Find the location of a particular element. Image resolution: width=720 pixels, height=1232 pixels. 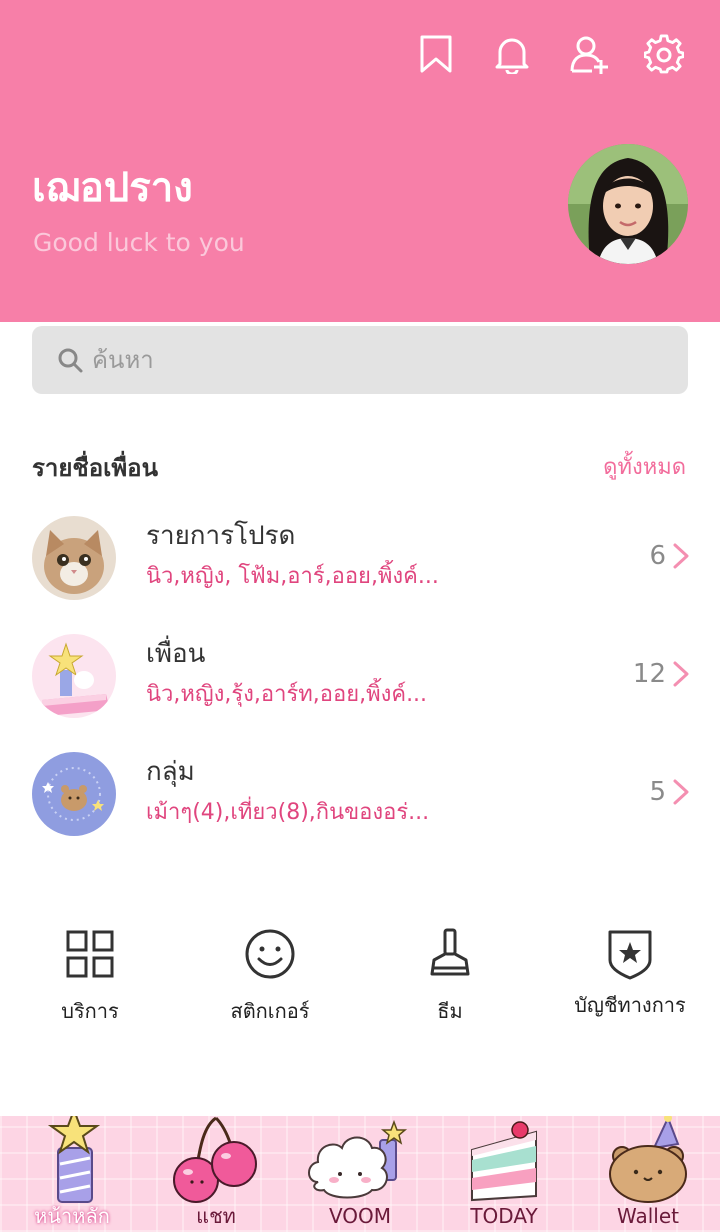

status-message: Good luck to you is located at coordinates (139, 243).